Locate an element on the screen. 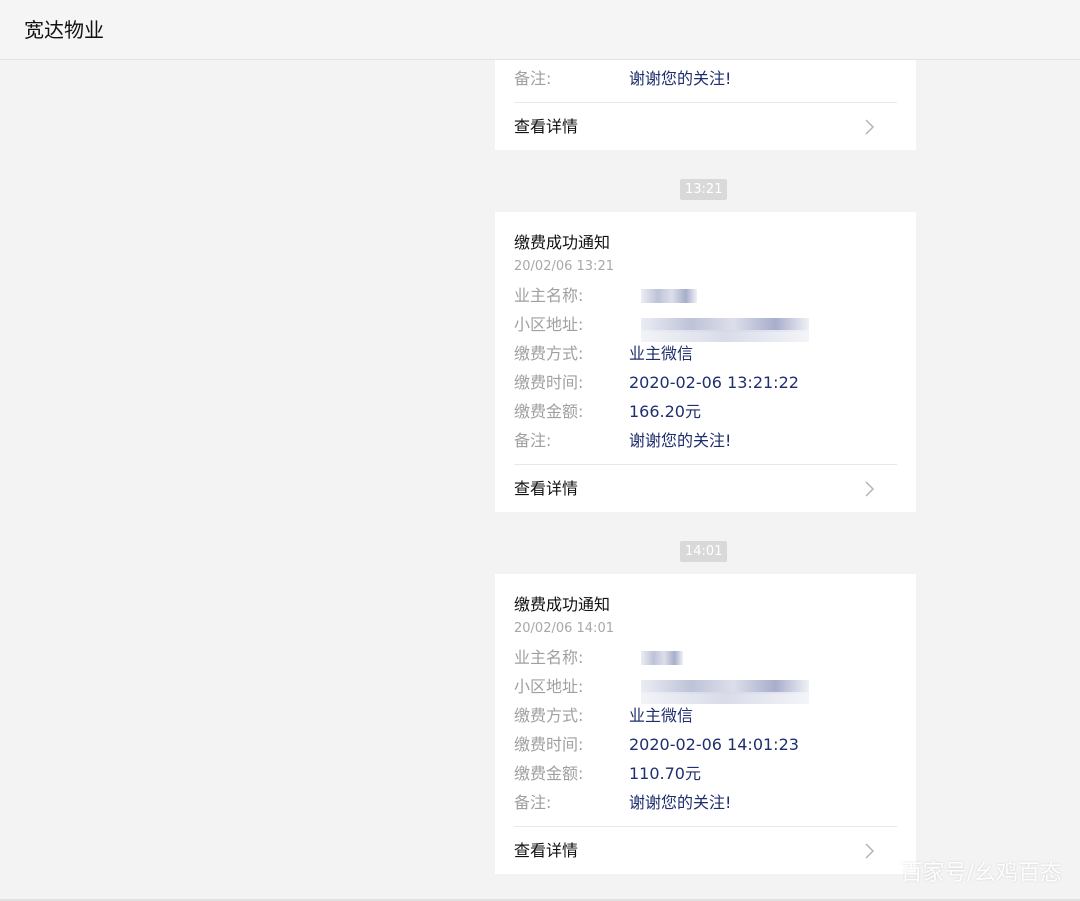  time-row: 缴费时间: 2020-02-06 14:01:23 is located at coordinates (709, 745).